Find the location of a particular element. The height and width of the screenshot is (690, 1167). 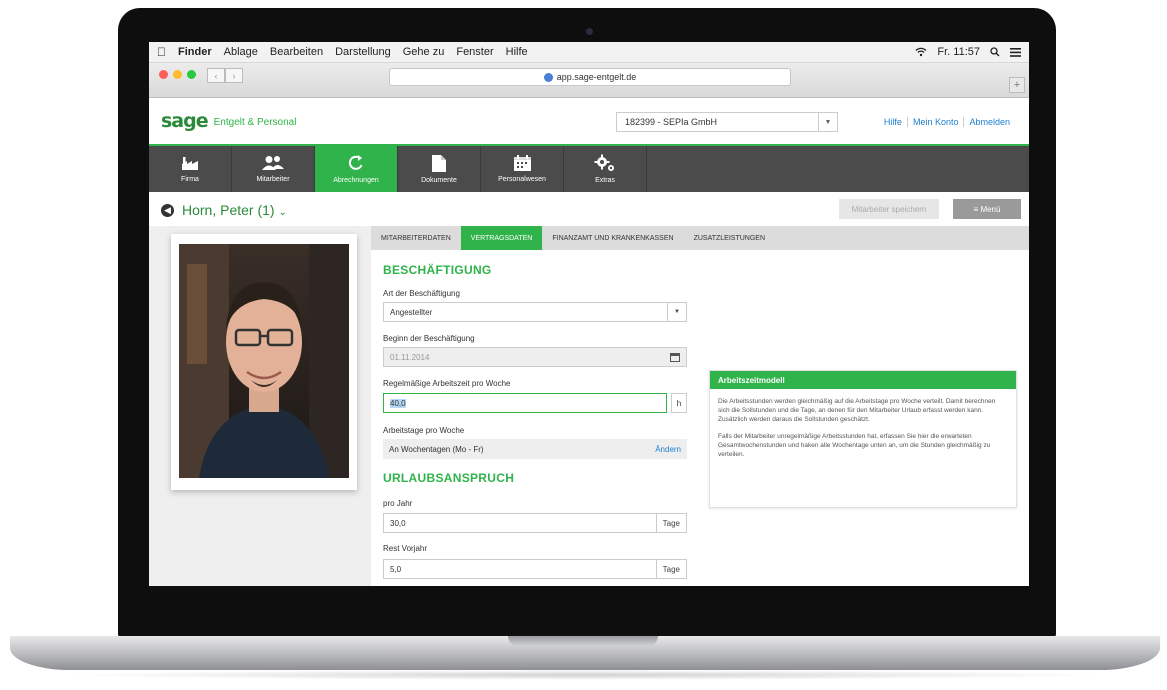

window-controls is located at coordinates (177, 74).